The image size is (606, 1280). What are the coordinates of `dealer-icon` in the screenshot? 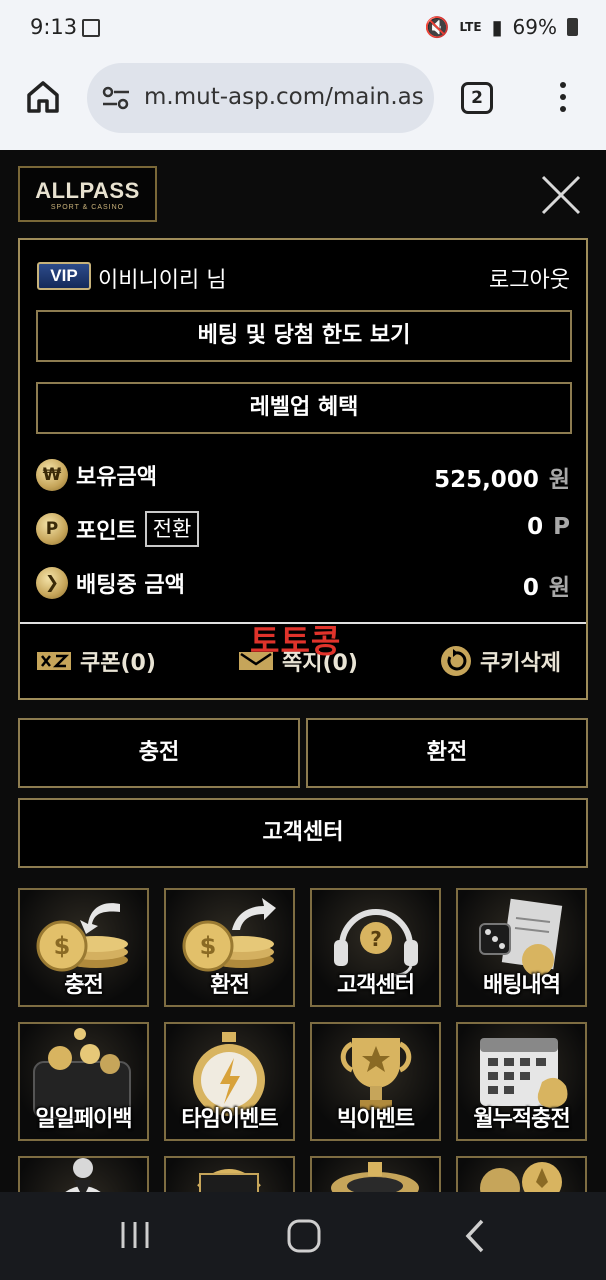 It's located at (83, 1175).